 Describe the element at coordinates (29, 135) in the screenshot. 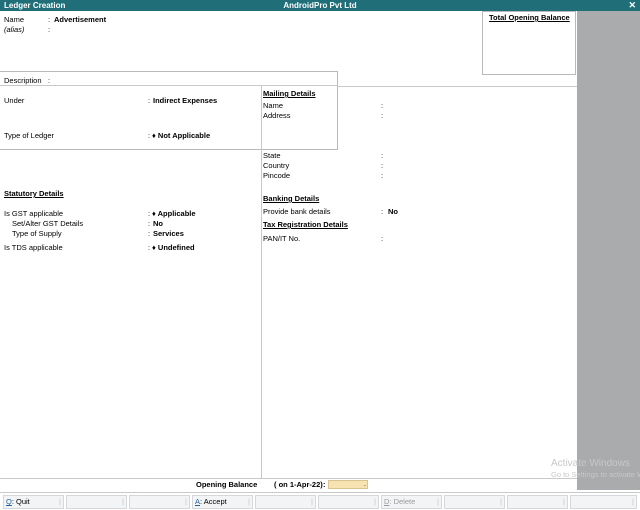

I see `type-of-ledger-label: Type of Ledger` at that location.